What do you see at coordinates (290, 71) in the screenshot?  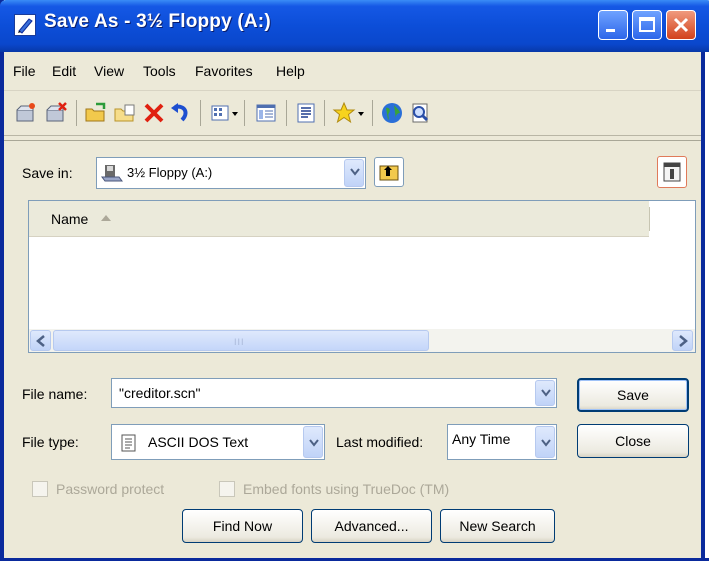 I see `menu-help: Help` at bounding box center [290, 71].